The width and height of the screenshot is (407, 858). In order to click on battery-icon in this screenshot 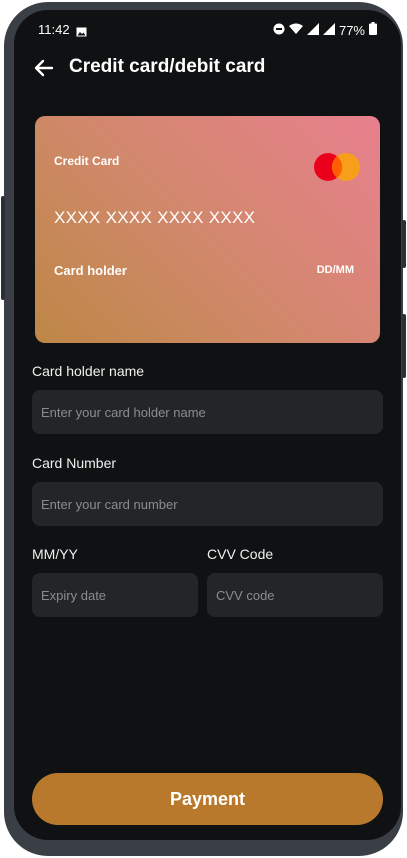, I will do `click(373, 30)`.